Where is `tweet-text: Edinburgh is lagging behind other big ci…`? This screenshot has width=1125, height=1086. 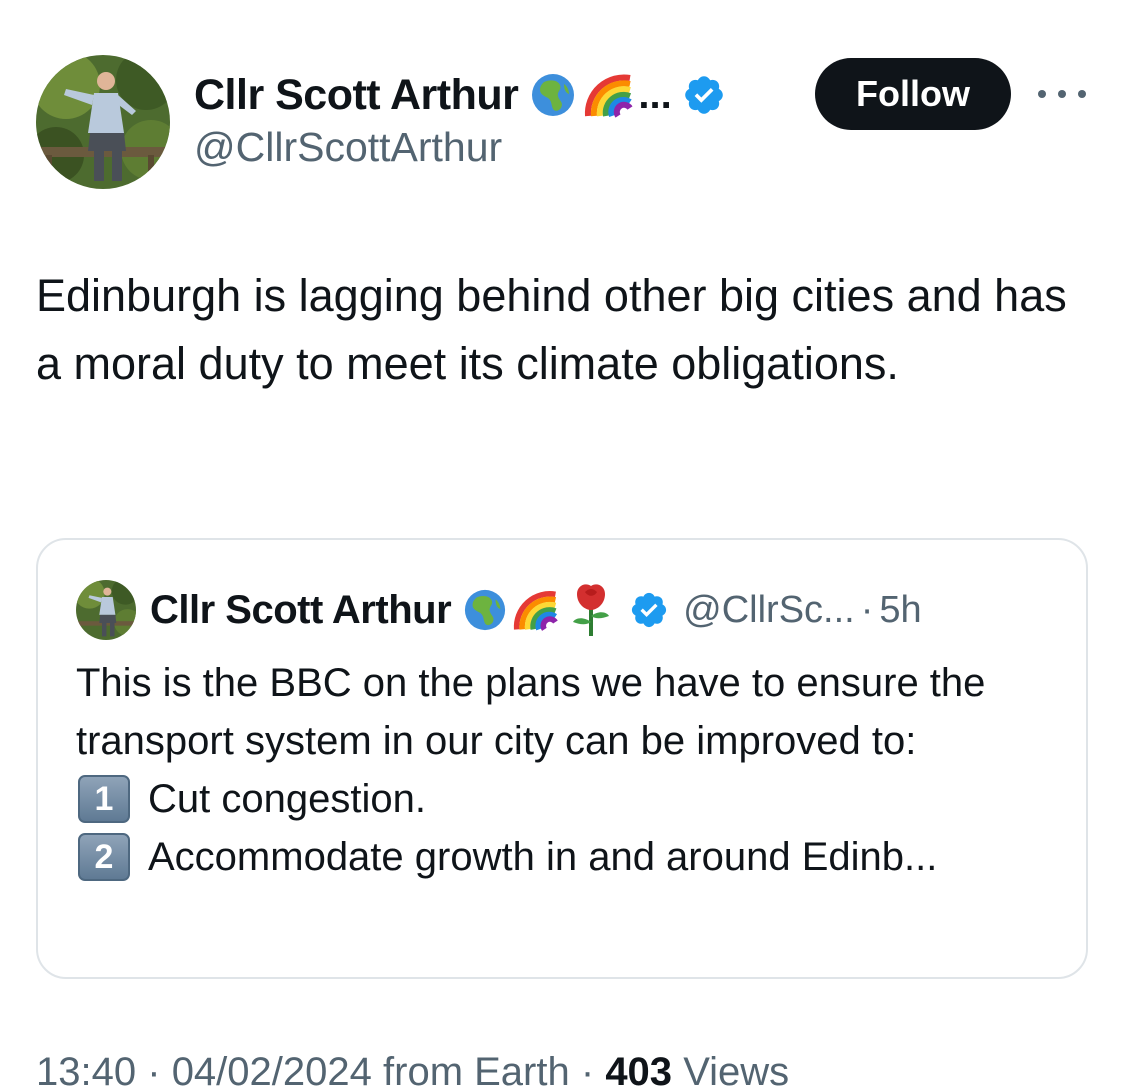
tweet-text: Edinburgh is lagging behind other big ci… is located at coordinates (551, 329).